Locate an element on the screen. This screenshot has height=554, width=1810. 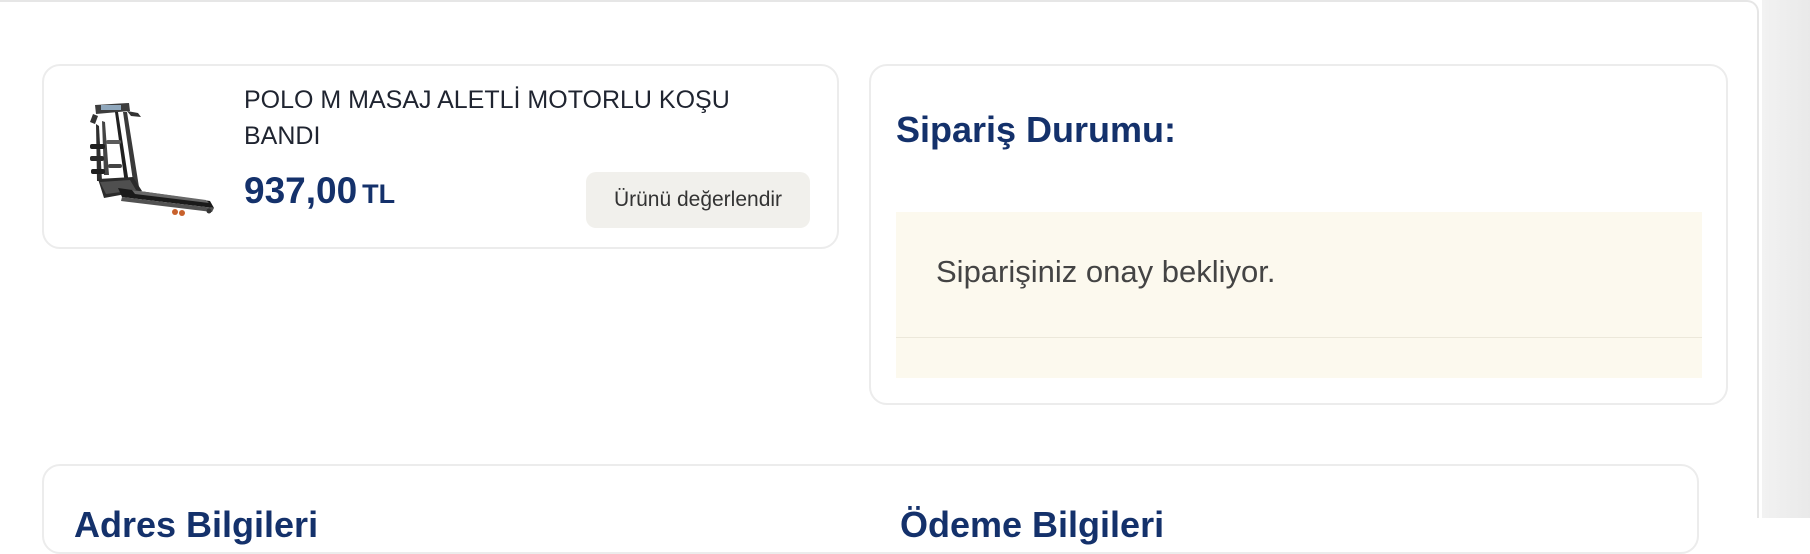
scroll-shadow is located at coordinates (1786, 259).